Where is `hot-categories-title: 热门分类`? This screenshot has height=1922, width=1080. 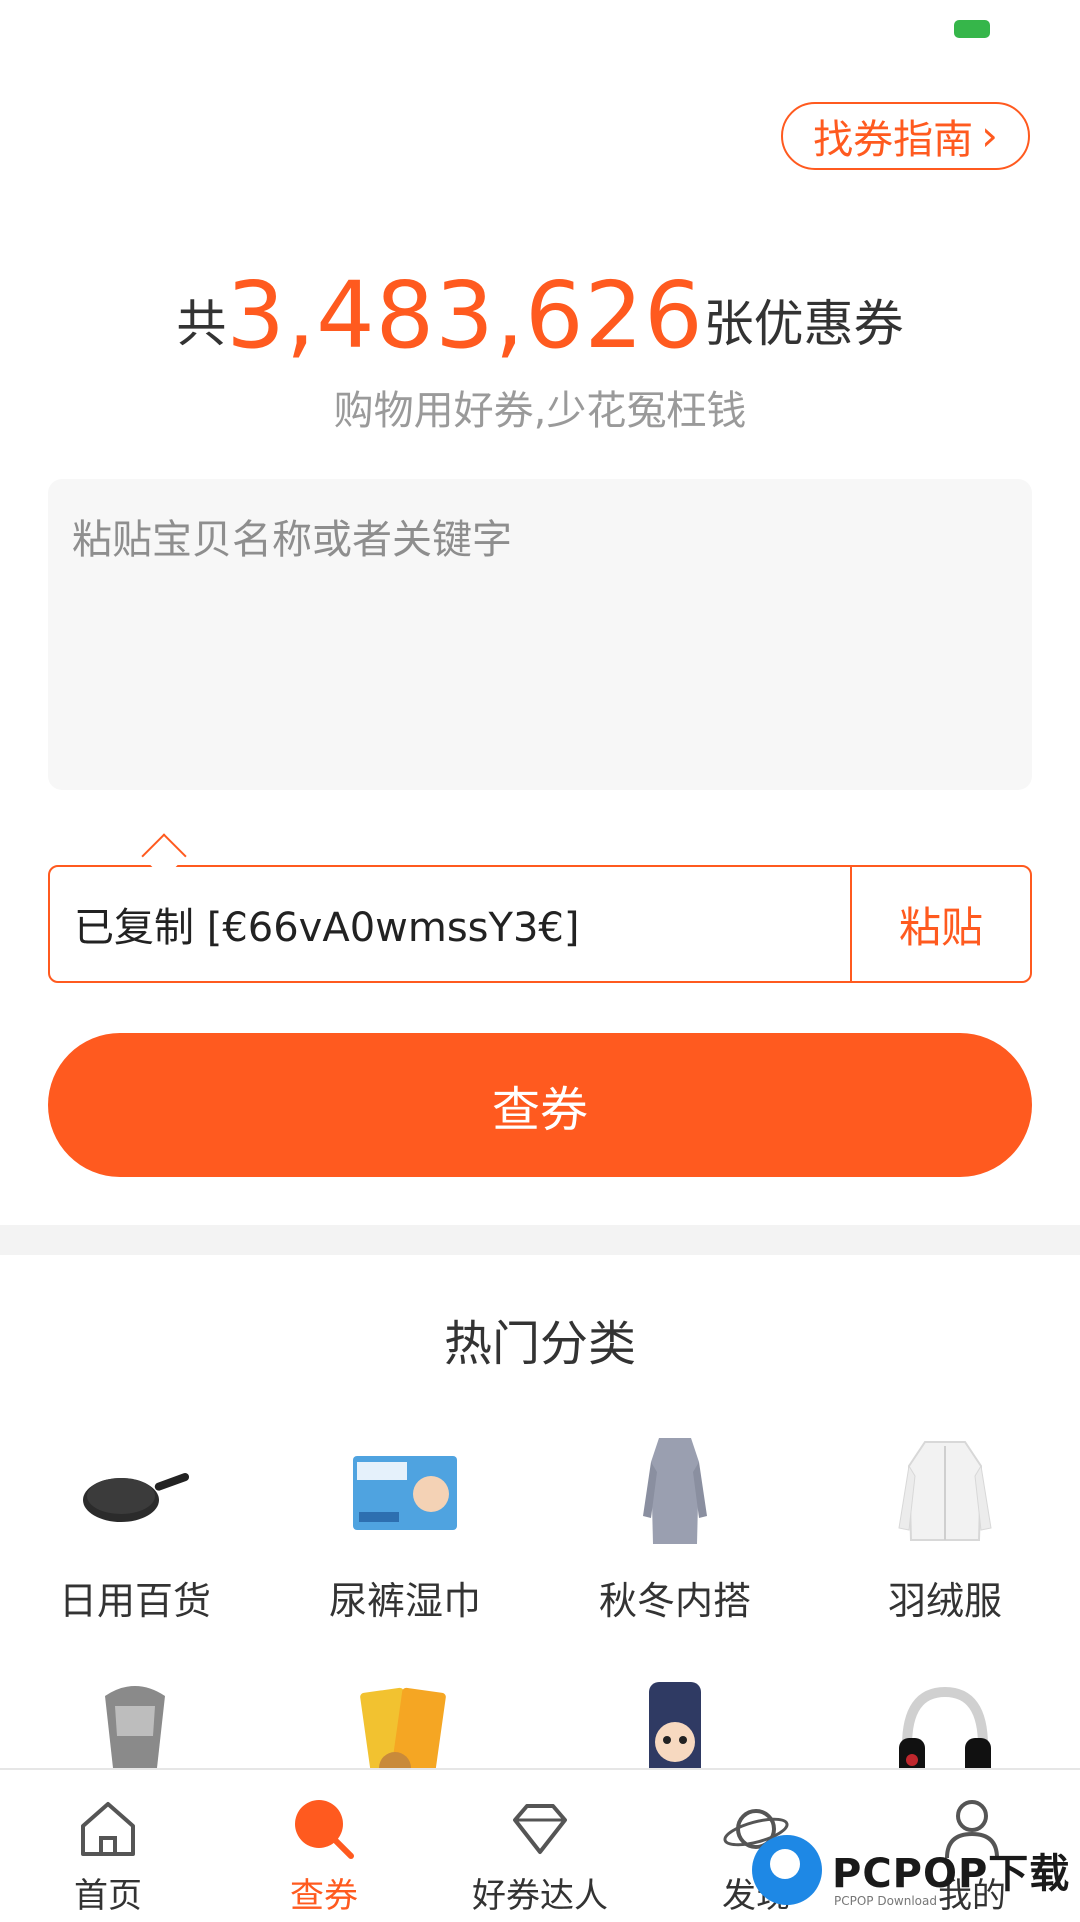
hot-categories-title: 热门分类 is located at coordinates (539, 1344).